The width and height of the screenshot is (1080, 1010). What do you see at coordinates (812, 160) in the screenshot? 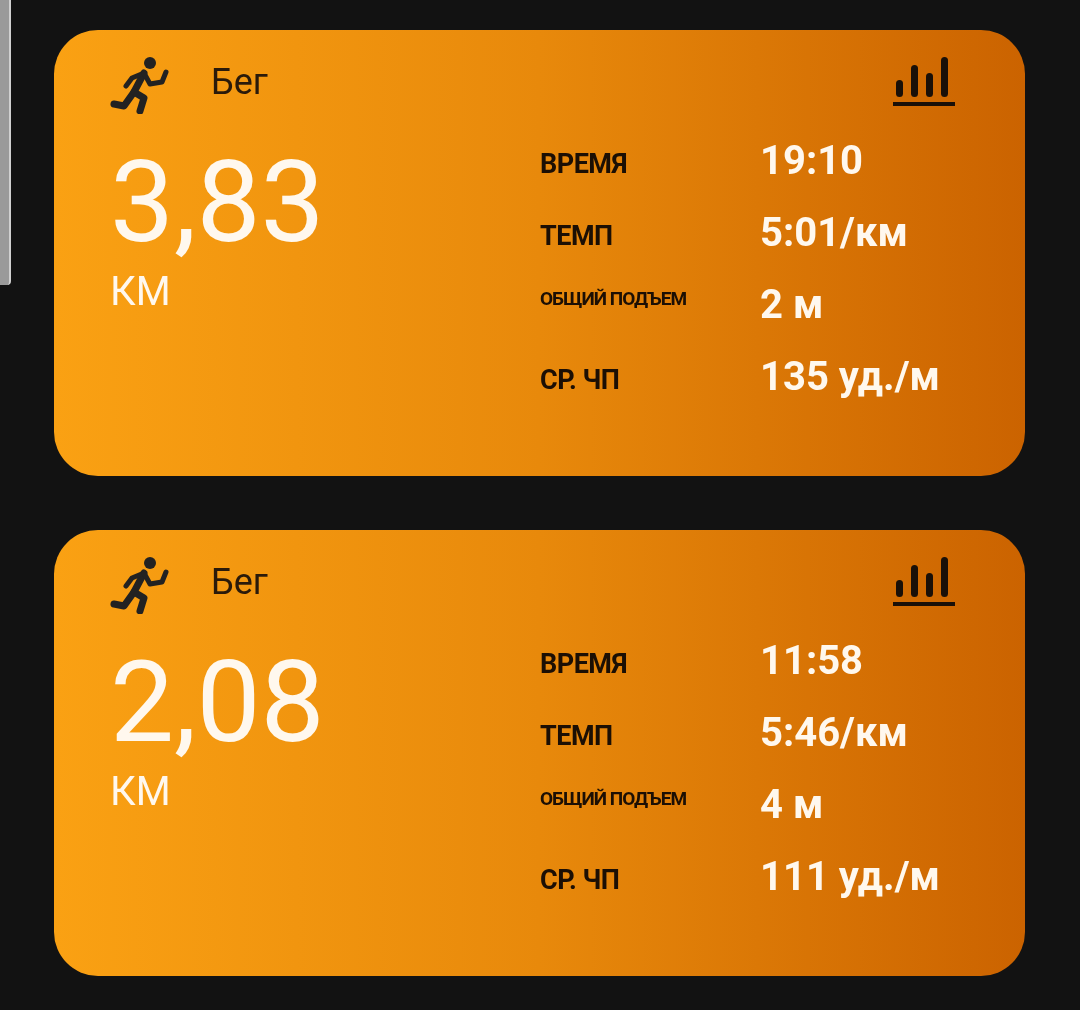
I see `stat-value: 19:10` at bounding box center [812, 160].